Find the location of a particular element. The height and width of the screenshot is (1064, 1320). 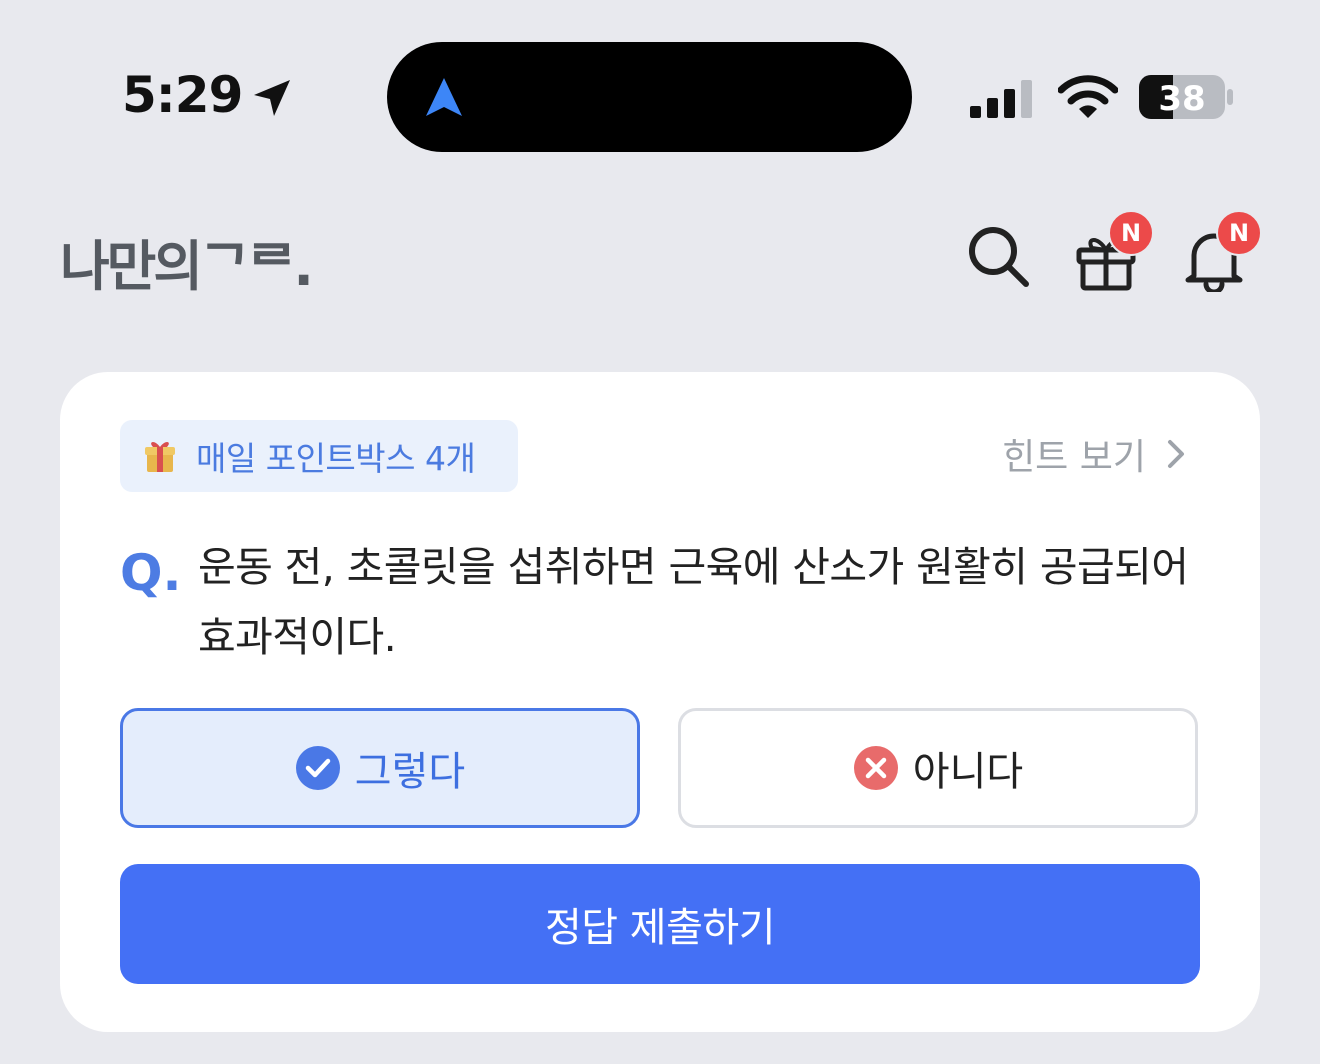

signal-icon is located at coordinates (1001, 99).